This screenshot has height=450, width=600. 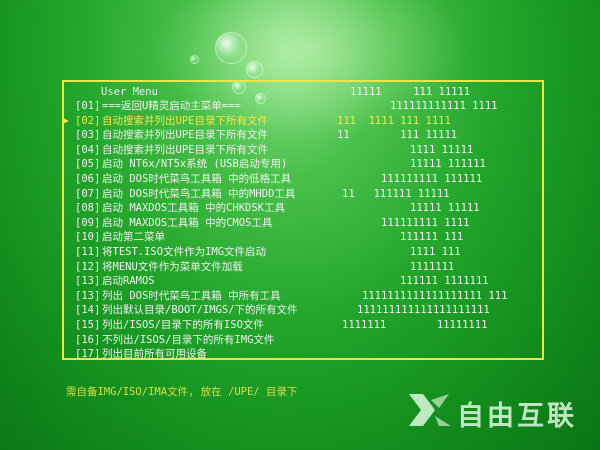 What do you see at coordinates (517, 416) in the screenshot?
I see `watermark-text: 自由互联` at bounding box center [517, 416].